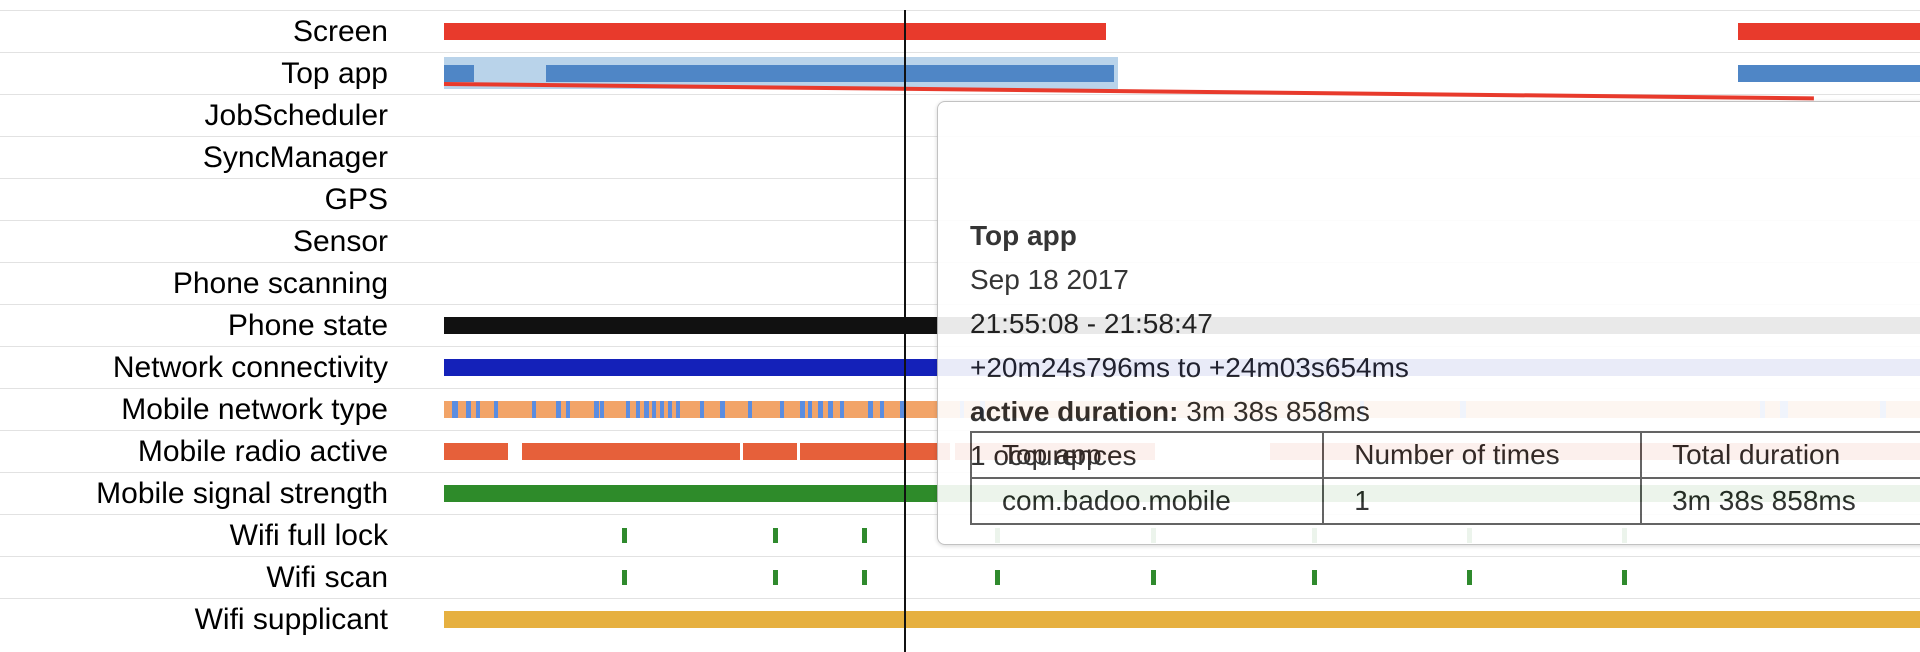 Image resolution: width=1920 pixels, height=652 pixels. I want to click on lane-top-app, so click(1182, 74).